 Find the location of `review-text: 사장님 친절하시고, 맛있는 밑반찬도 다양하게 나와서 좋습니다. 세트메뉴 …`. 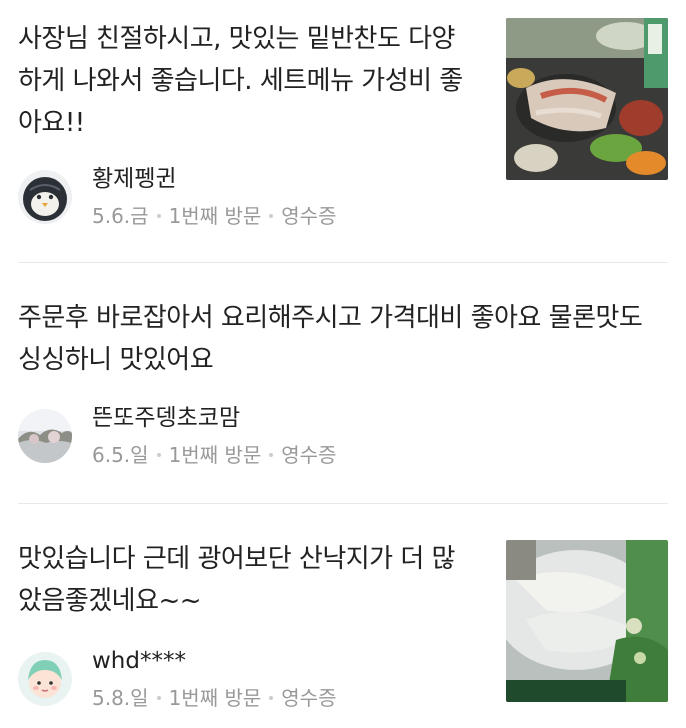

review-text: 사장님 친절하시고, 맛있는 밑반찬도 다양하게 나와서 좋습니다. 세트메뉴 … is located at coordinates (248, 81).